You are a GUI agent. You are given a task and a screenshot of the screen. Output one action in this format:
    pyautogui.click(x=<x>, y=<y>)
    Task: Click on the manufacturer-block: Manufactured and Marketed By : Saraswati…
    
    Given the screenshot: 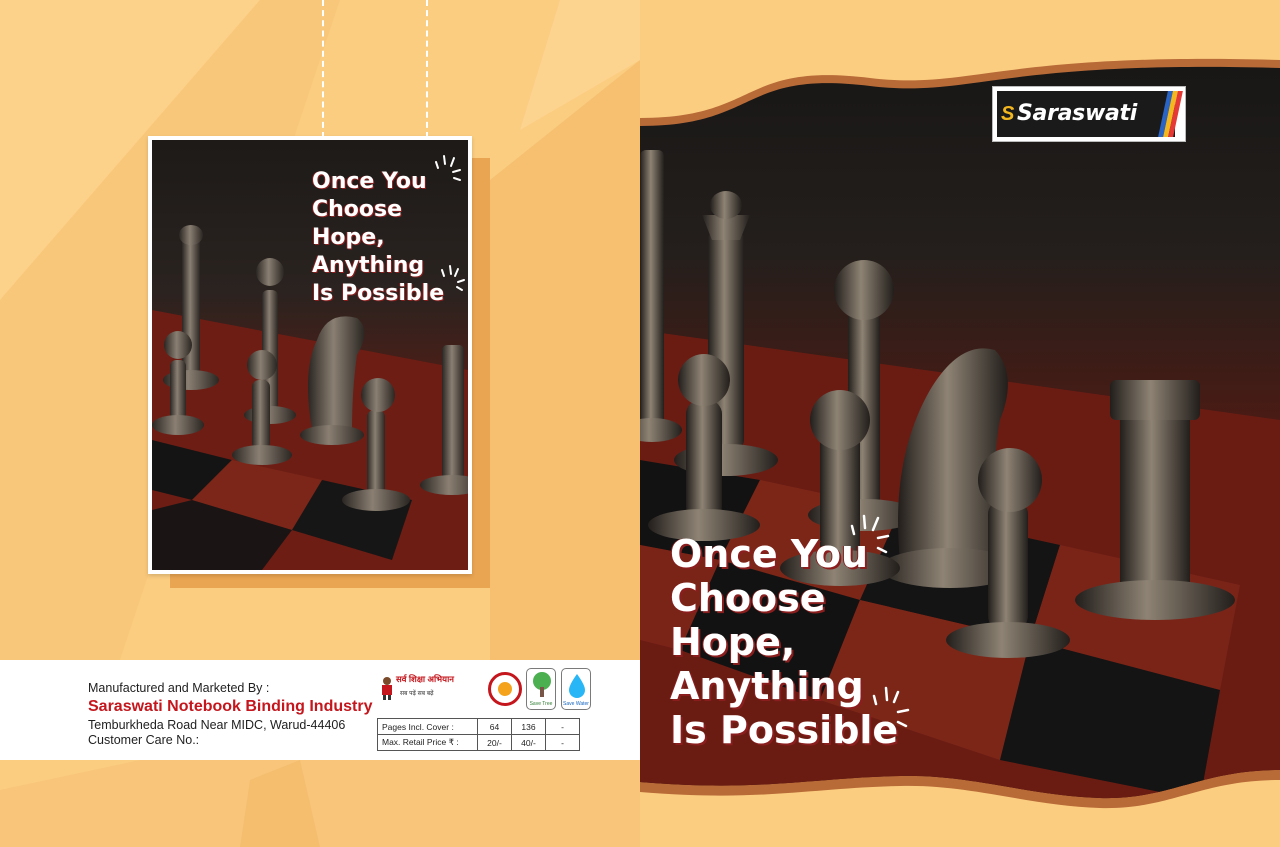 What is the action you would take?
    pyautogui.click(x=230, y=714)
    